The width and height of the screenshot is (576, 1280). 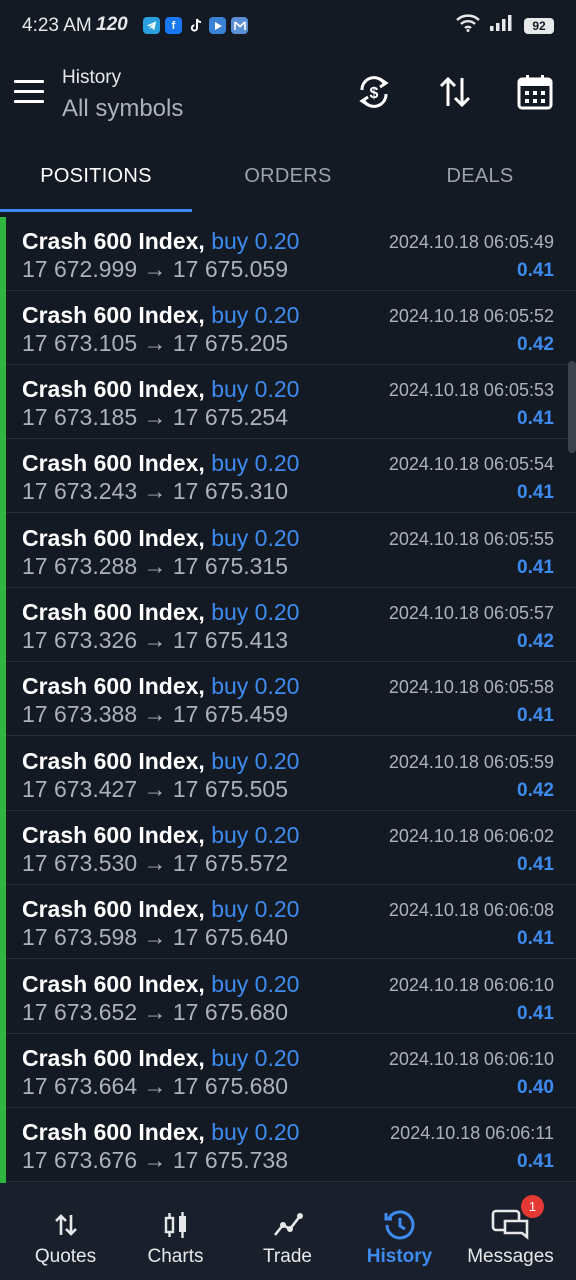 What do you see at coordinates (472, 1133) in the screenshot?
I see `position-time: 2024.10.18 06:06:11` at bounding box center [472, 1133].